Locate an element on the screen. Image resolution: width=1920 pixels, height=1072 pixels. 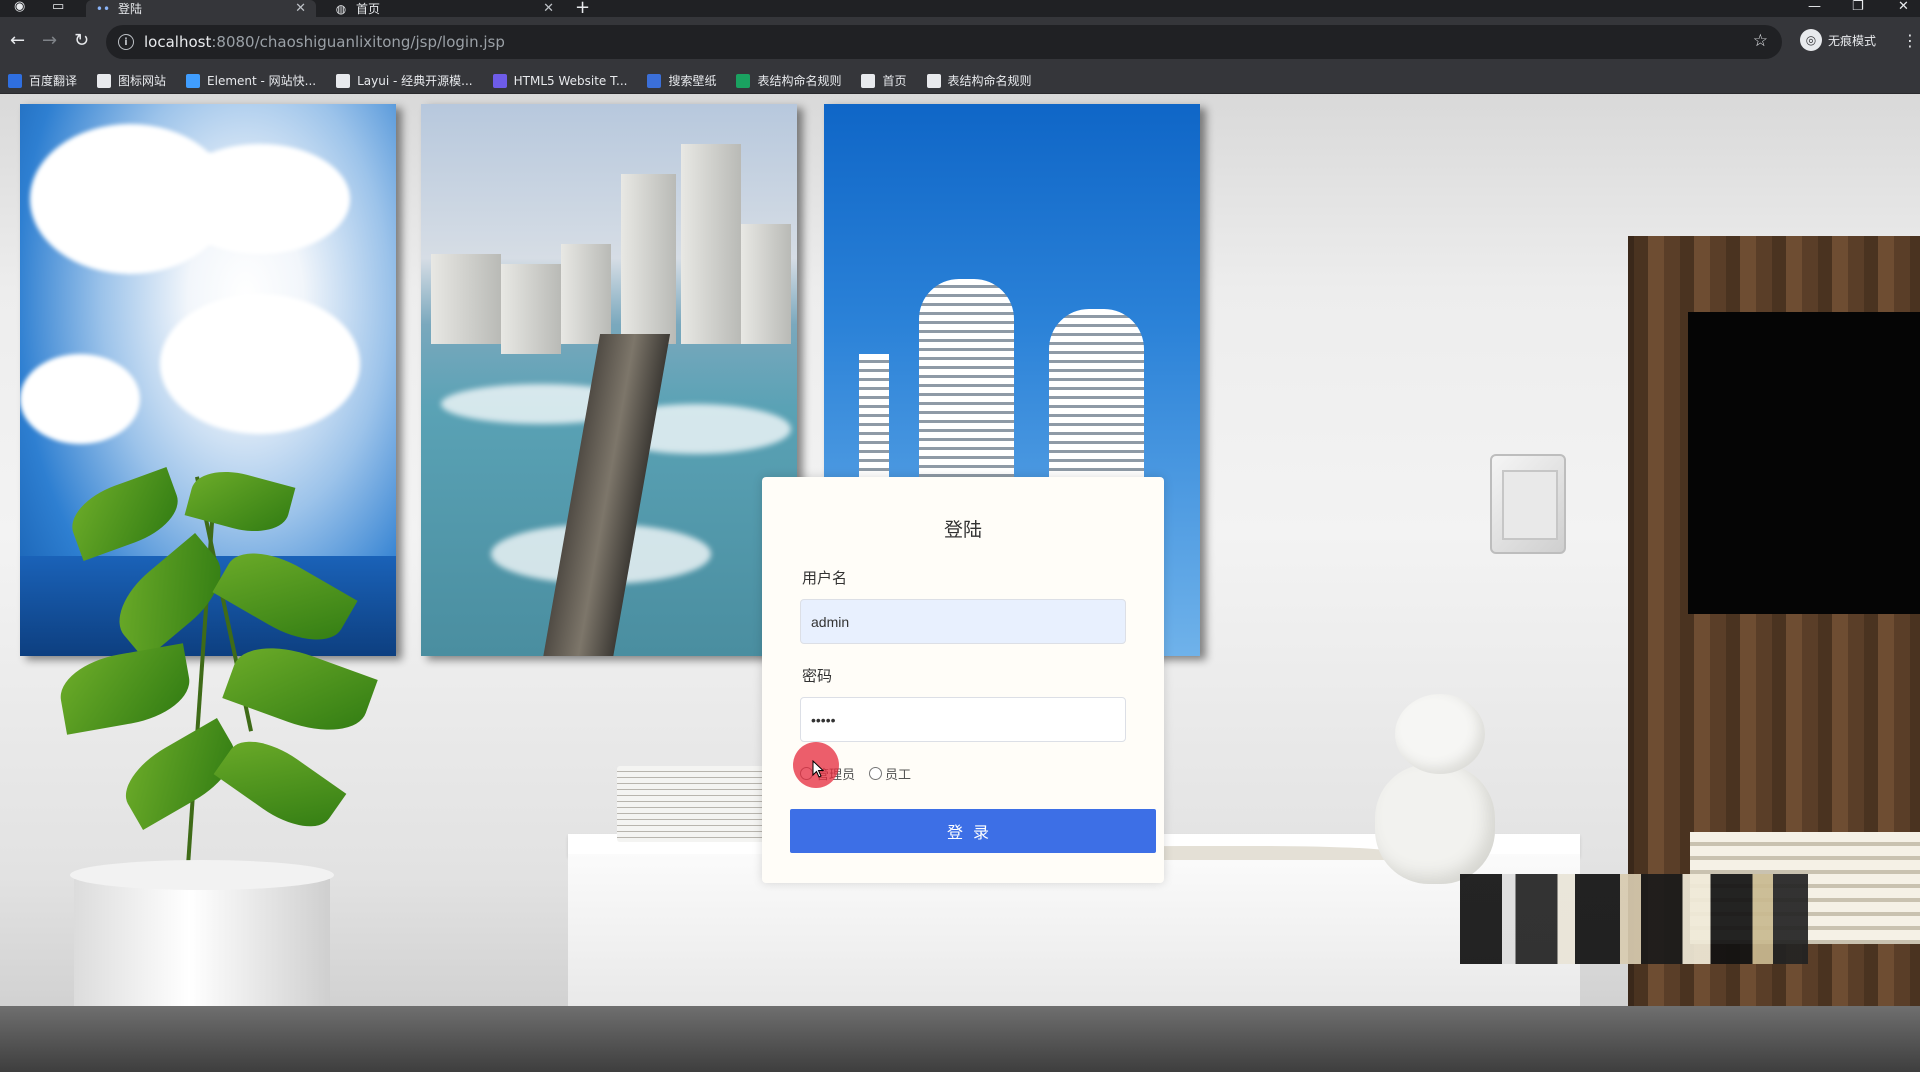
bookmark-label: 图标网站 is located at coordinates (142, 81).